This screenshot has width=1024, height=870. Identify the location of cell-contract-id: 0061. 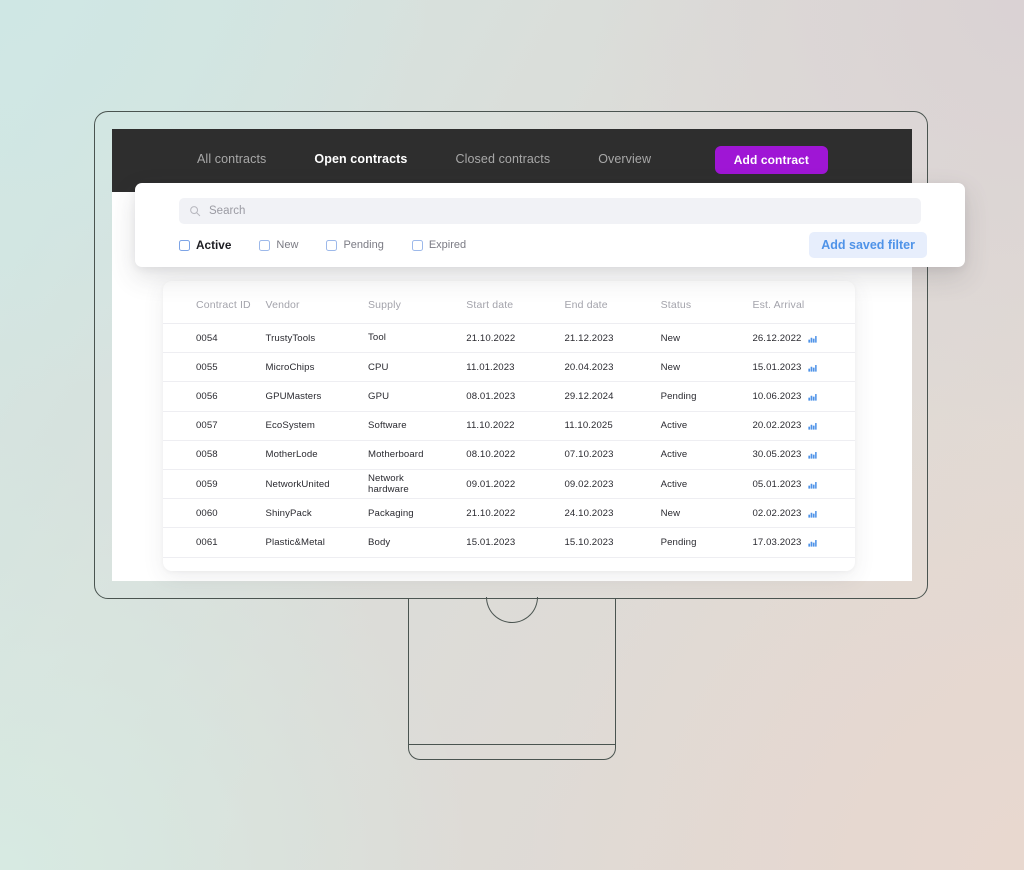
(207, 542).